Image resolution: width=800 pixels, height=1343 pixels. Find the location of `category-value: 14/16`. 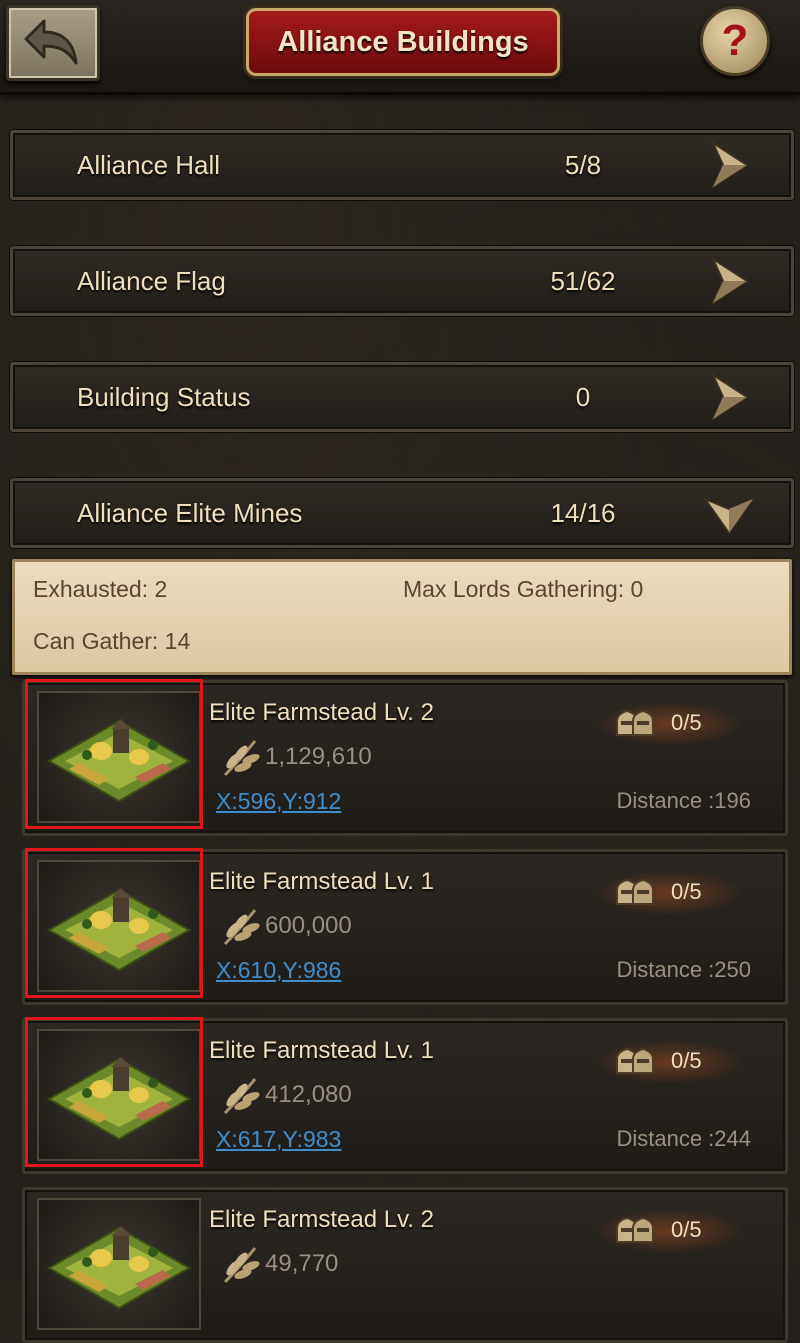

category-value: 14/16 is located at coordinates (583, 513).